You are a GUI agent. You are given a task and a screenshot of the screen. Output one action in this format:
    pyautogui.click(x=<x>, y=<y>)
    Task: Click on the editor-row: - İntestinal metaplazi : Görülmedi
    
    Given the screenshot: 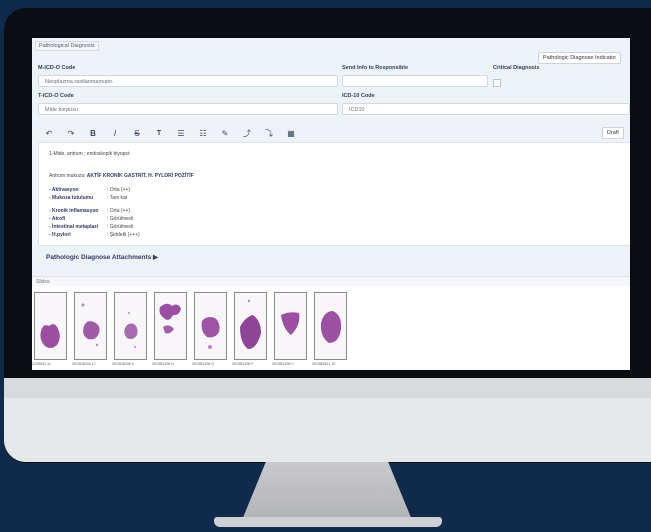 What is the action you would take?
    pyautogui.click(x=91, y=227)
    